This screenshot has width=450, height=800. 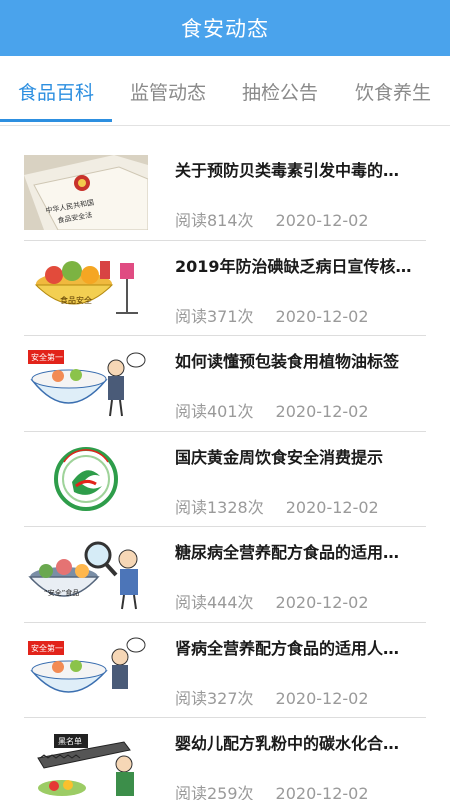 What do you see at coordinates (225, 575) in the screenshot?
I see `list-item: “安全”食品 糖尿病全营养配方食品的适用… 阅读444次 2020-12-02` at bounding box center [225, 575].